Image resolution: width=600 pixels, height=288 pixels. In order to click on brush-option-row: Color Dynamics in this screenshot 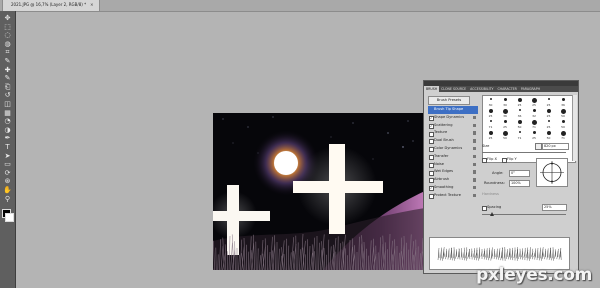, I will do `click(453, 149)`.